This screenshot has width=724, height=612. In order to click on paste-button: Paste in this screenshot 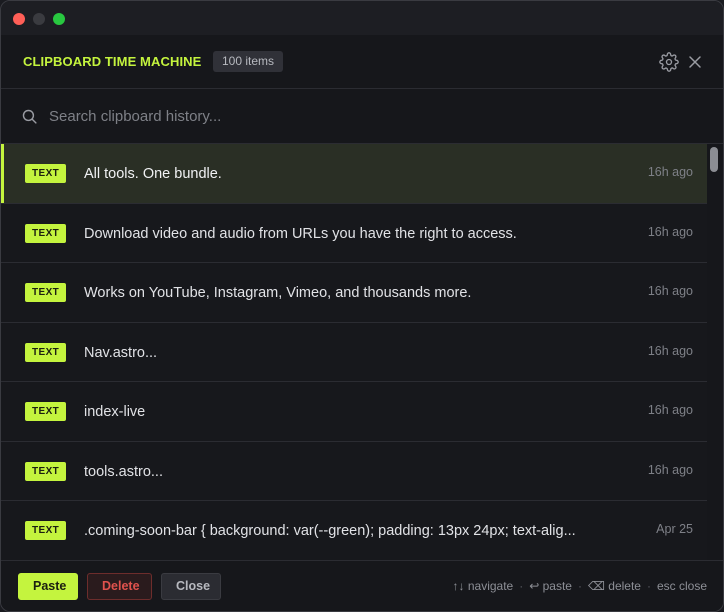, I will do `click(48, 586)`.